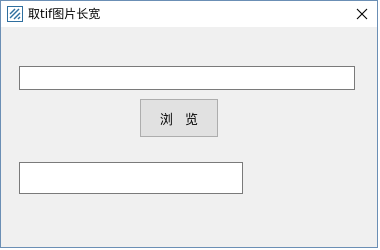 The width and height of the screenshot is (380, 250). I want to click on browse-button: 浏 览, so click(179, 118).